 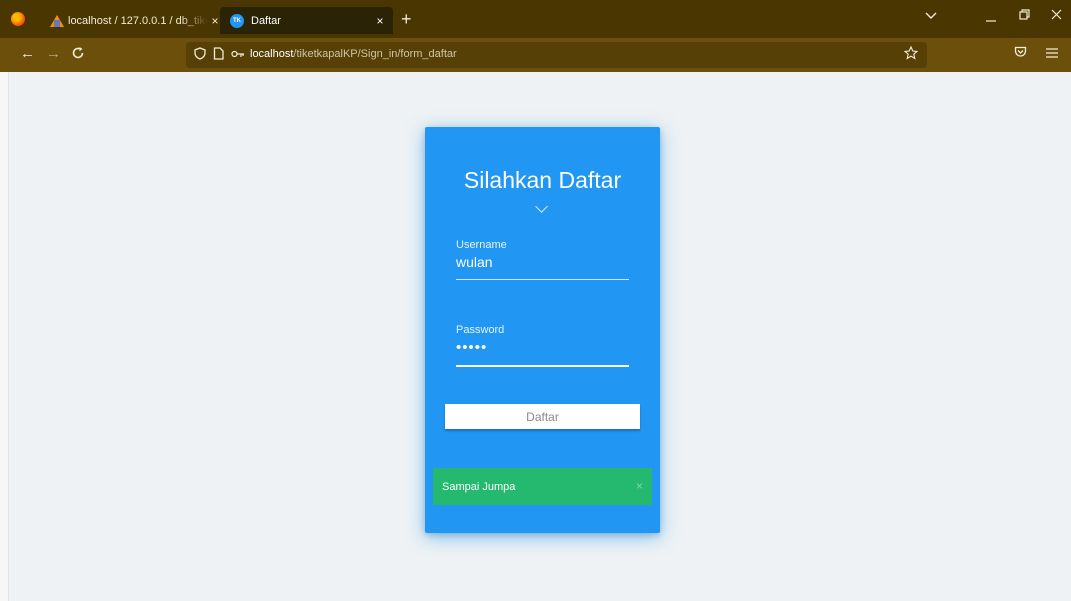 What do you see at coordinates (375, 54) in the screenshot?
I see `url-path: /tiketkapalKP/Sign_in/form_daftar` at bounding box center [375, 54].